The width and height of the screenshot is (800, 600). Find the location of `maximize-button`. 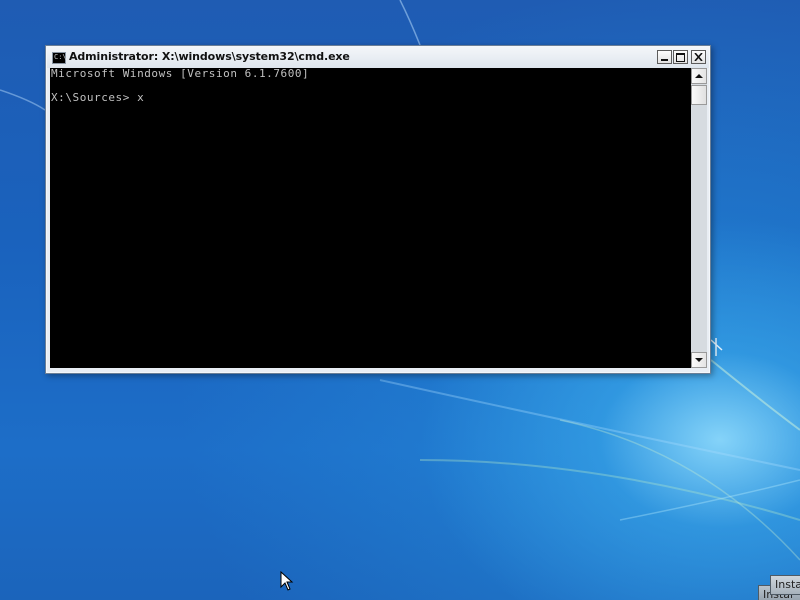

maximize-button is located at coordinates (680, 57).